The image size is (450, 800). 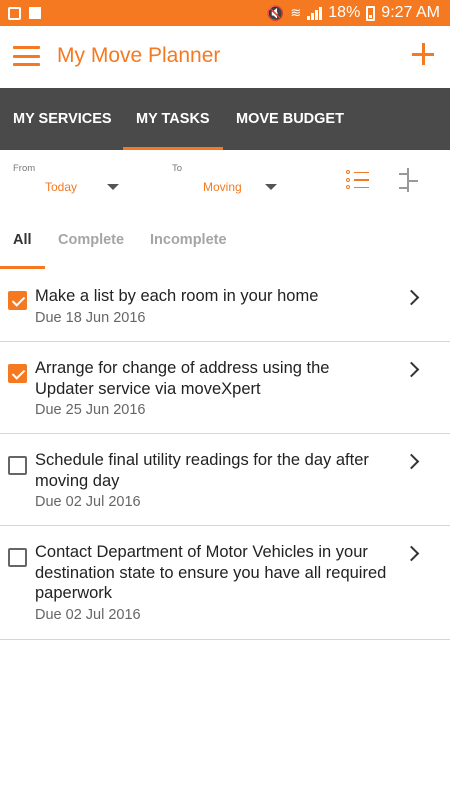 What do you see at coordinates (24, 13) in the screenshot?
I see `status-left` at bounding box center [24, 13].